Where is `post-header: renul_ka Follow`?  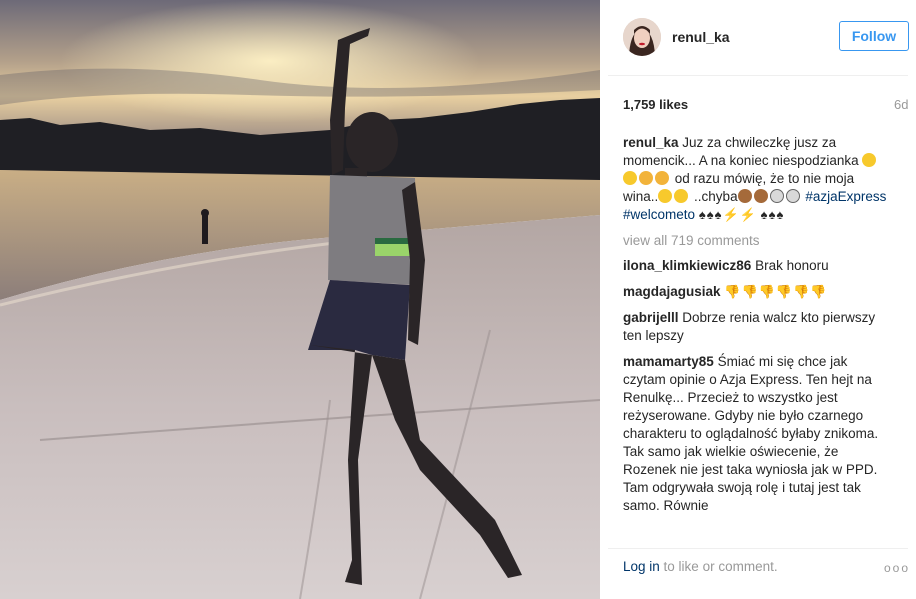
post-header: renul_ka Follow is located at coordinates (758, 38).